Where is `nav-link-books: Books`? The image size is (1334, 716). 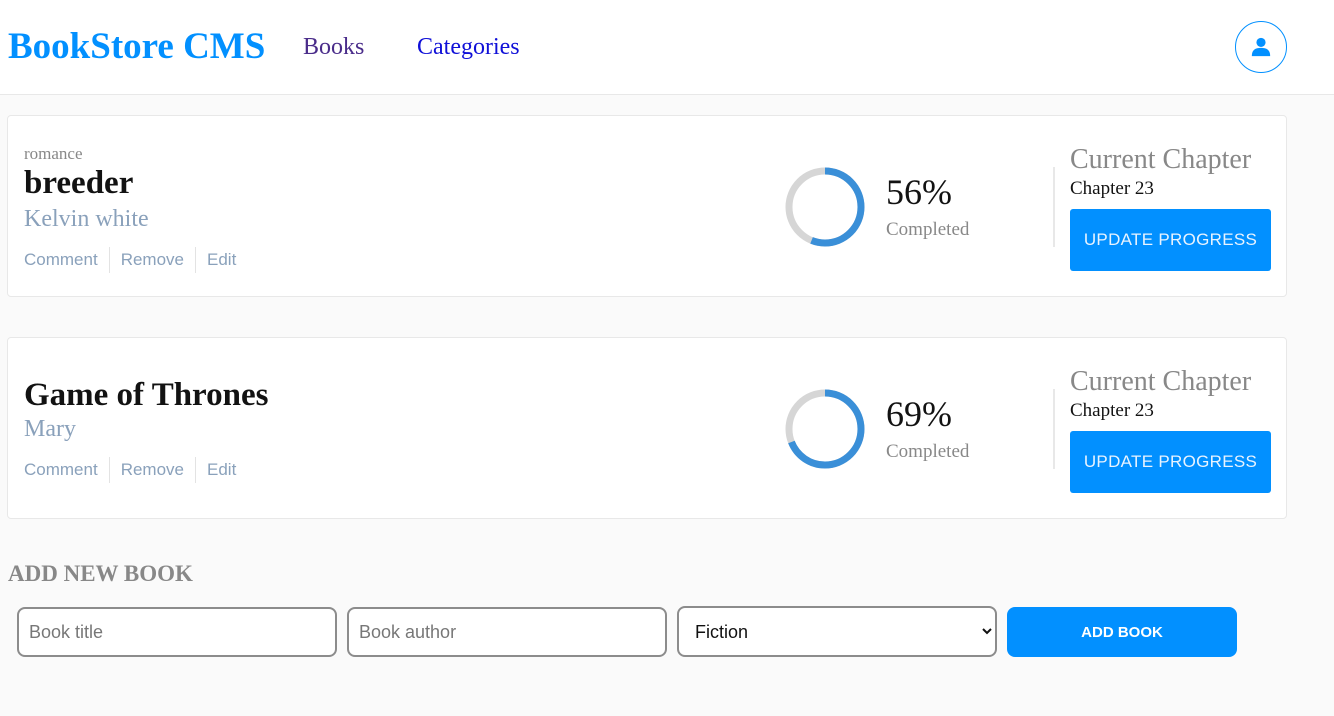
nav-link-books: Books is located at coordinates (333, 47).